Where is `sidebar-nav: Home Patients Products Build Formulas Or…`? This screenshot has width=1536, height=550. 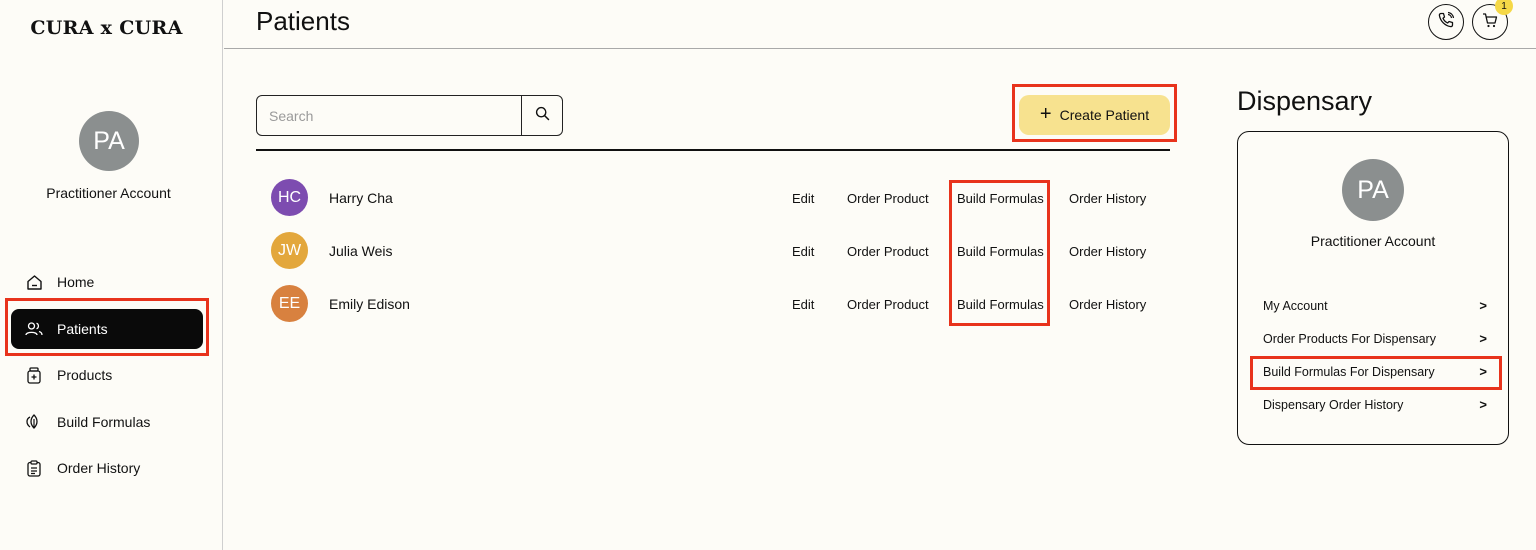
sidebar-nav: Home Patients Products Build Formulas Or… is located at coordinates (107, 378).